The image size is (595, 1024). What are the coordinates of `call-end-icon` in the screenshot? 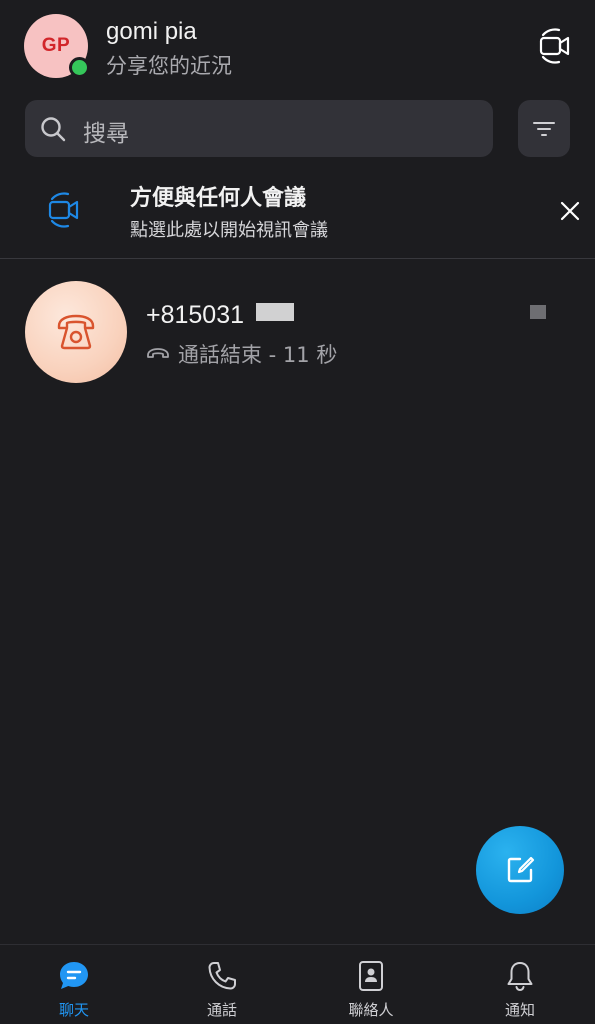 It's located at (158, 353).